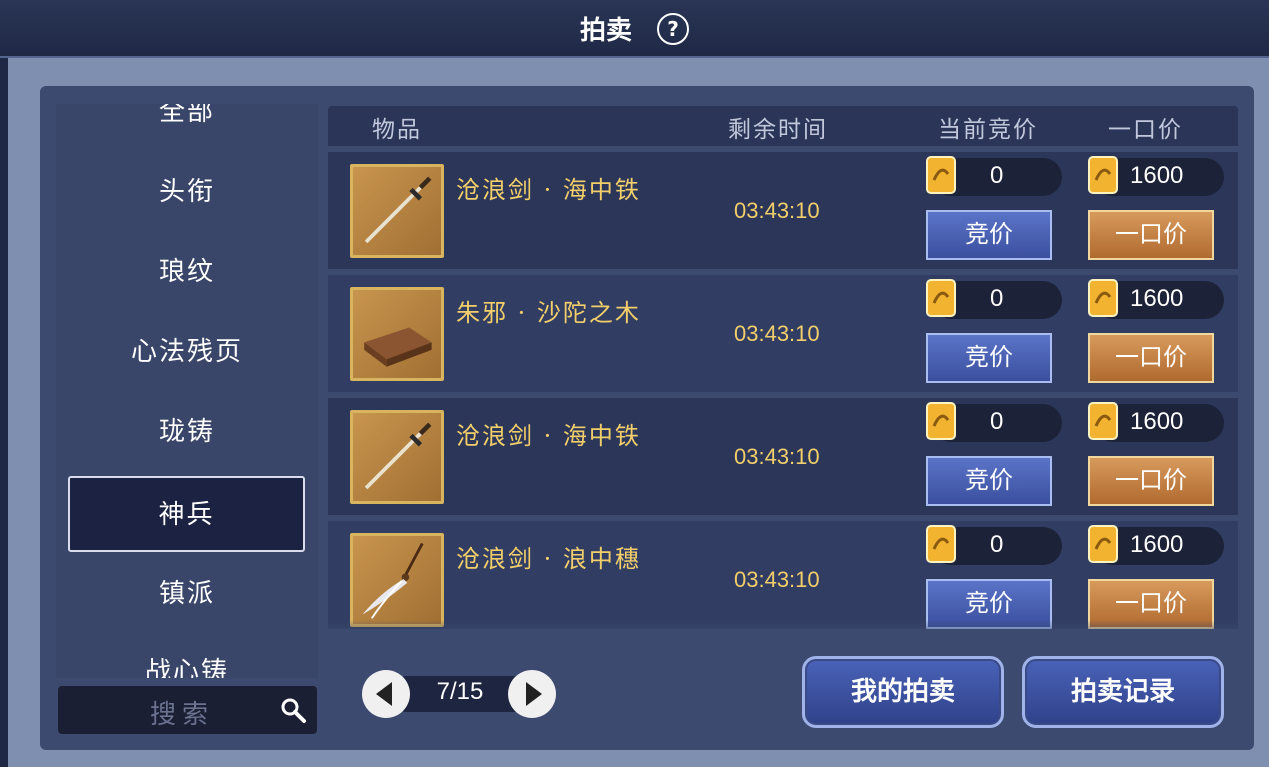 The height and width of the screenshot is (767, 1269). I want to click on table-row: 沧浪剑 · 浪中穗 03:43:10 0 1600 竞价 一口价, so click(783, 575).